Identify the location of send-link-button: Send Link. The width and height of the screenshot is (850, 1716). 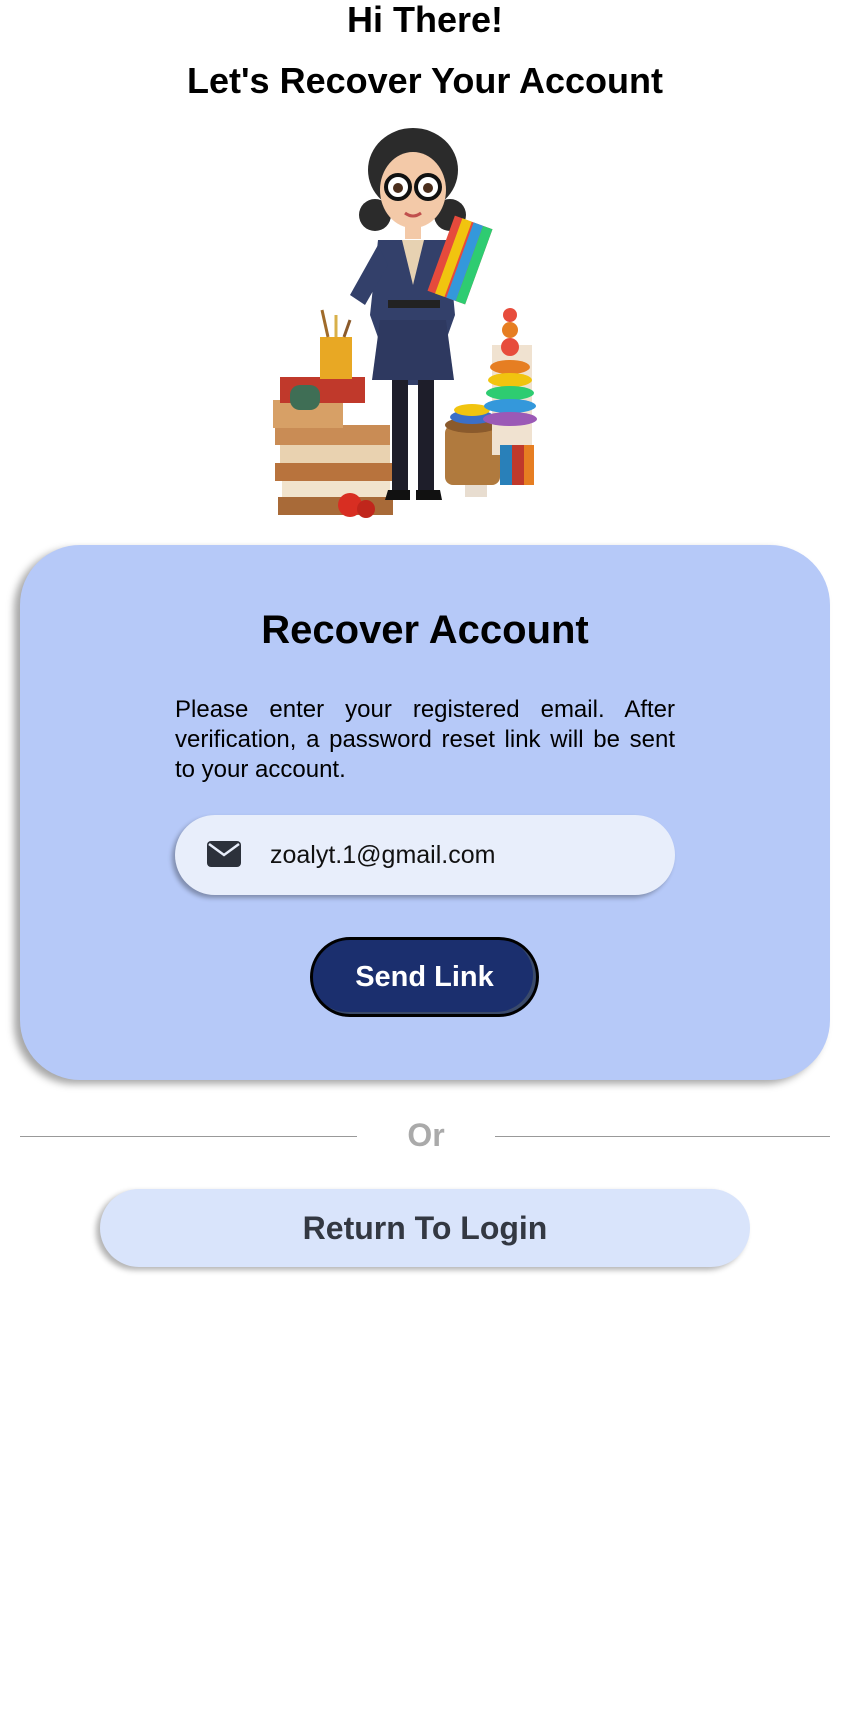
(424, 977).